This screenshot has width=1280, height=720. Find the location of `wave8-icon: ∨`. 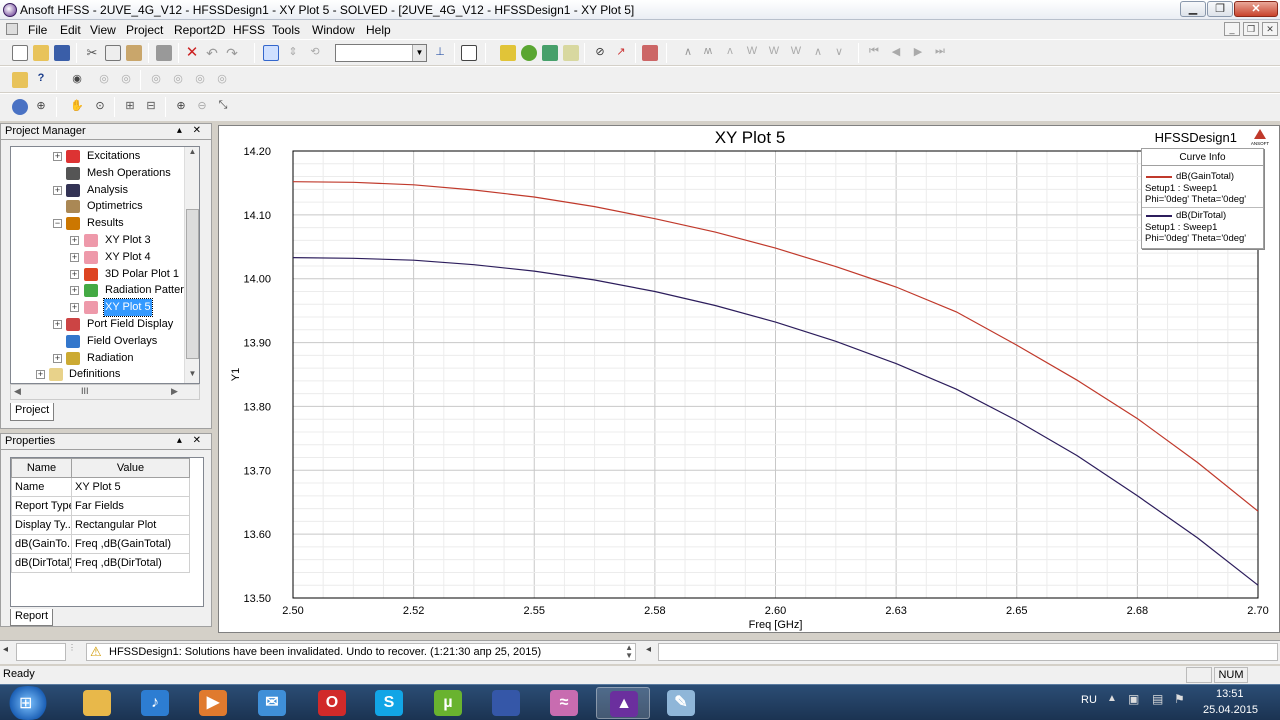

wave8-icon: ∨ is located at coordinates (839, 53).